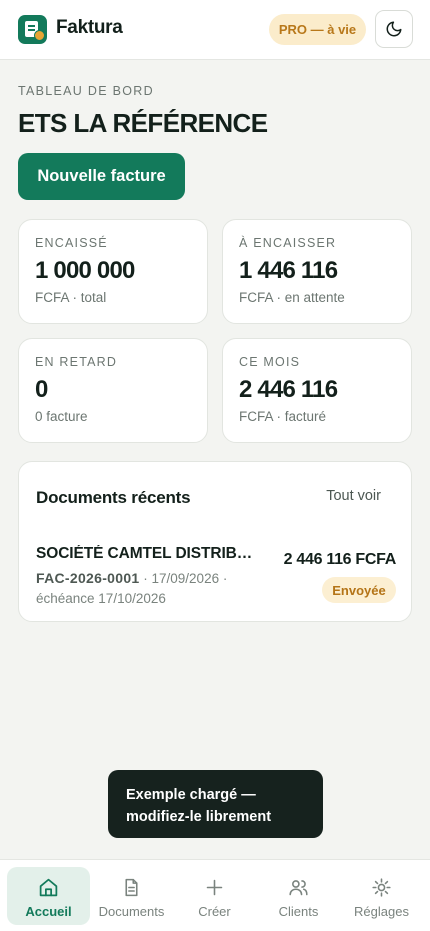 The height and width of the screenshot is (931, 430). What do you see at coordinates (288, 389) in the screenshot?
I see `stat-value: 2 446 116` at bounding box center [288, 389].